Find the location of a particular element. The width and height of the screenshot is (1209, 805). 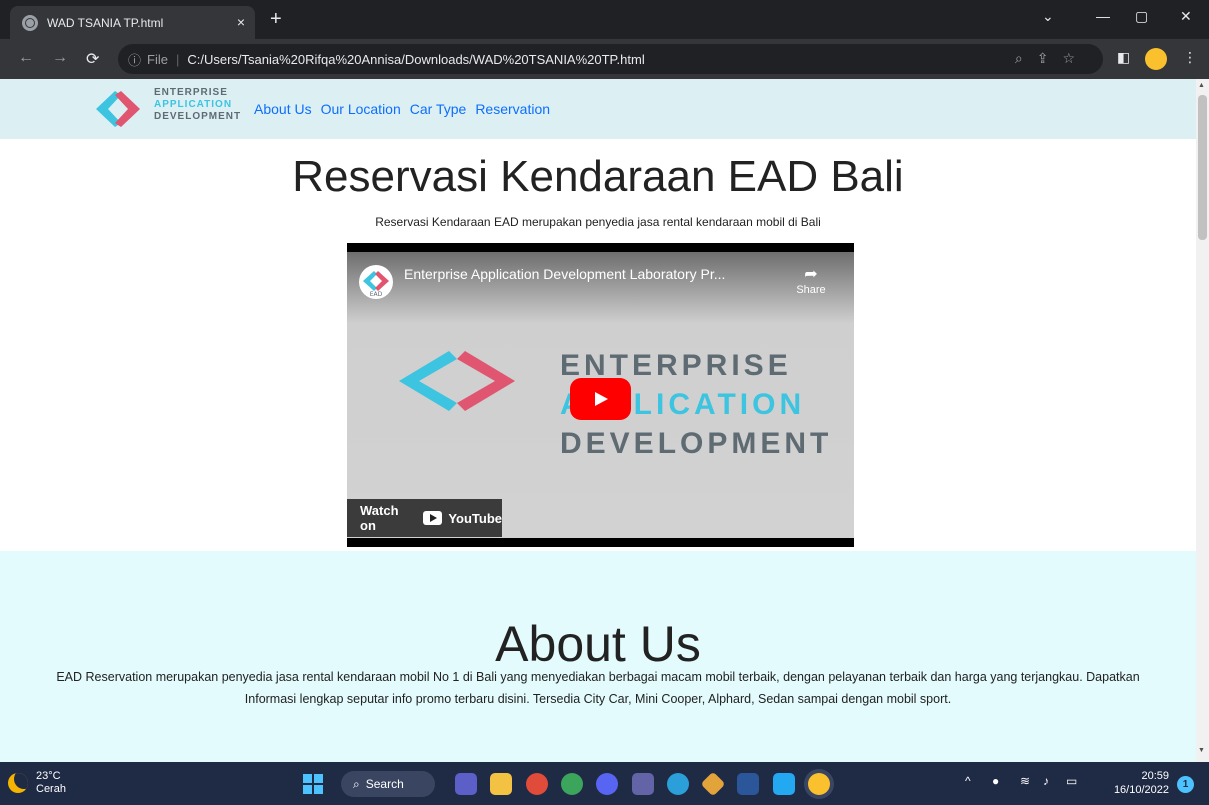

file-explorer-icon is located at coordinates (501, 784).